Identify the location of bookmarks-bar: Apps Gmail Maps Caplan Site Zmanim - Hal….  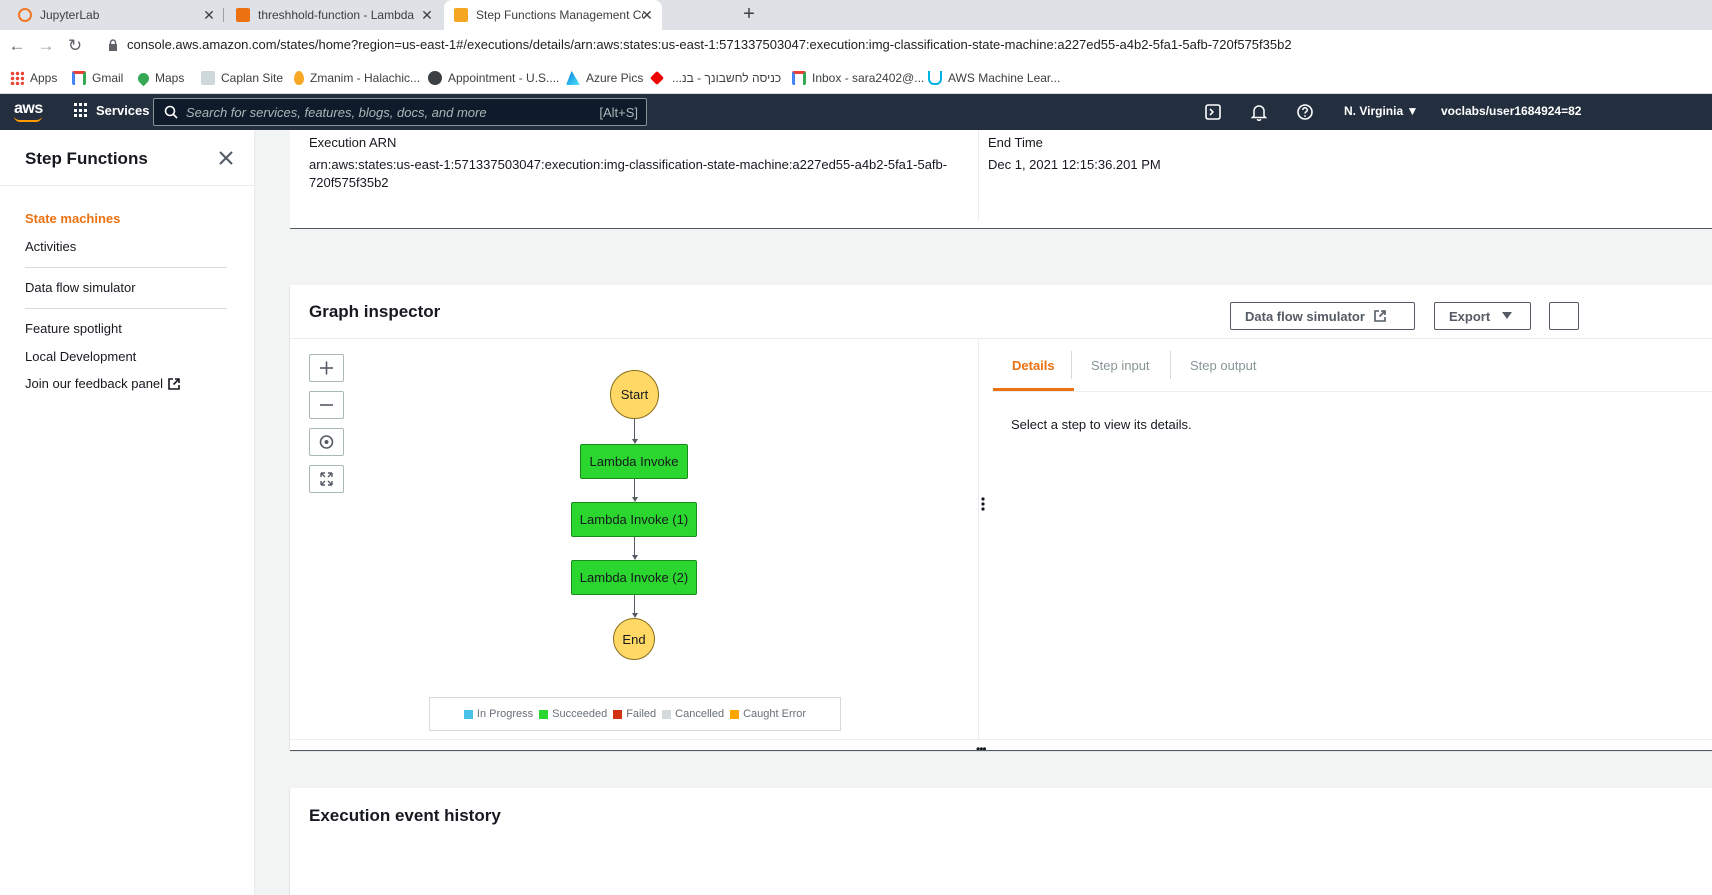
(856, 78).